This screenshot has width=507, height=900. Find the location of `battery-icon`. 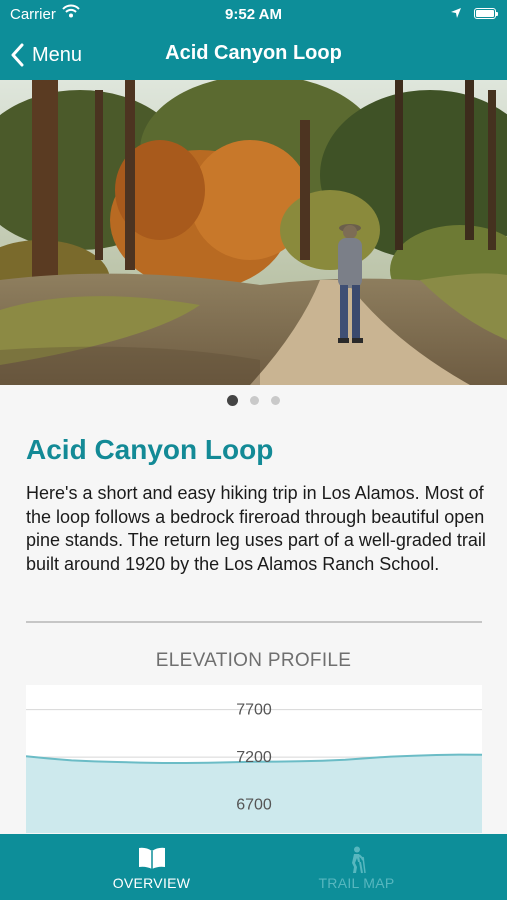

battery-icon is located at coordinates (486, 13).